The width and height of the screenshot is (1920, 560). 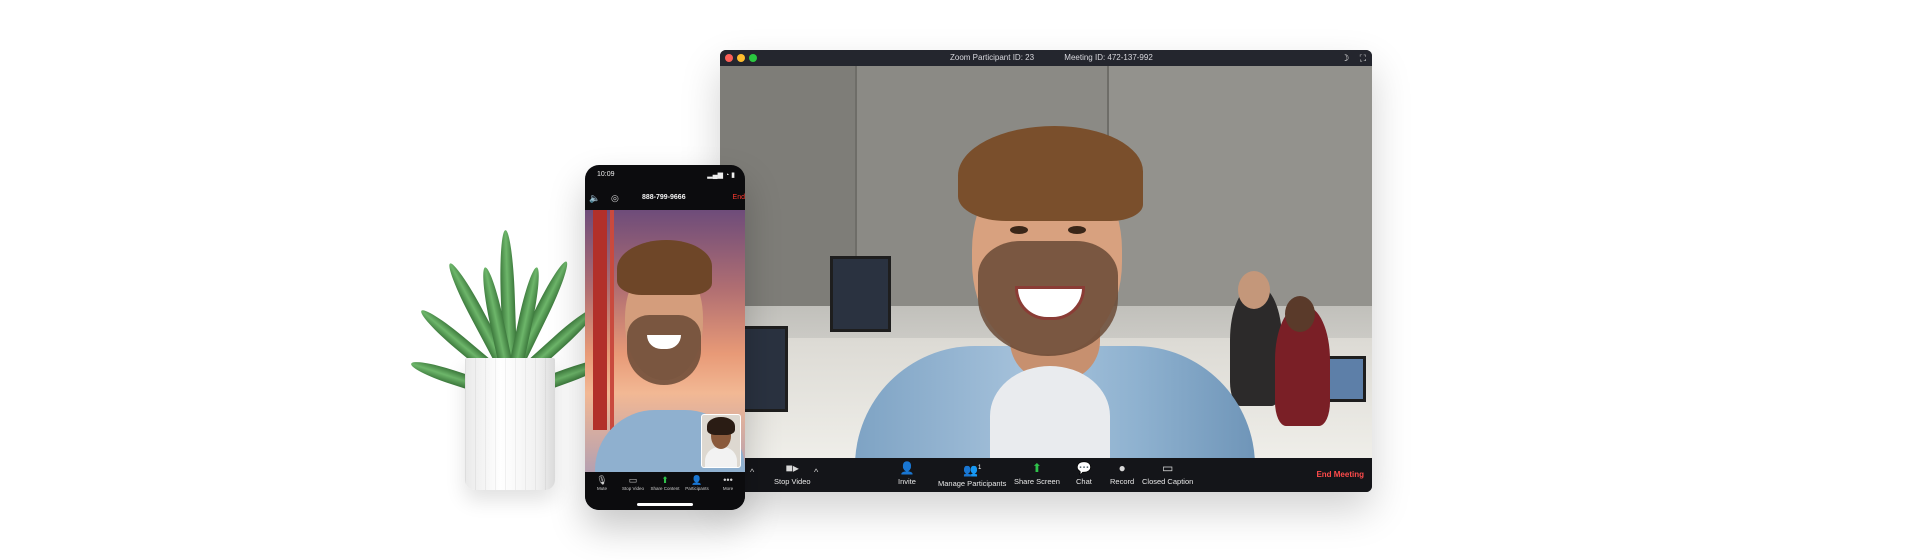 I want to click on participants-count-badge: 1, so click(x=979, y=468).